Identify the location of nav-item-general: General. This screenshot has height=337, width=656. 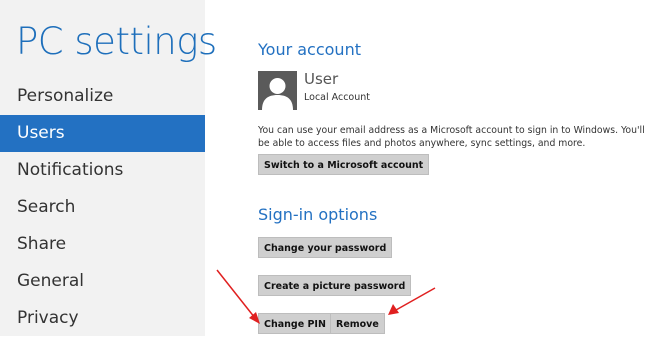
(102, 281).